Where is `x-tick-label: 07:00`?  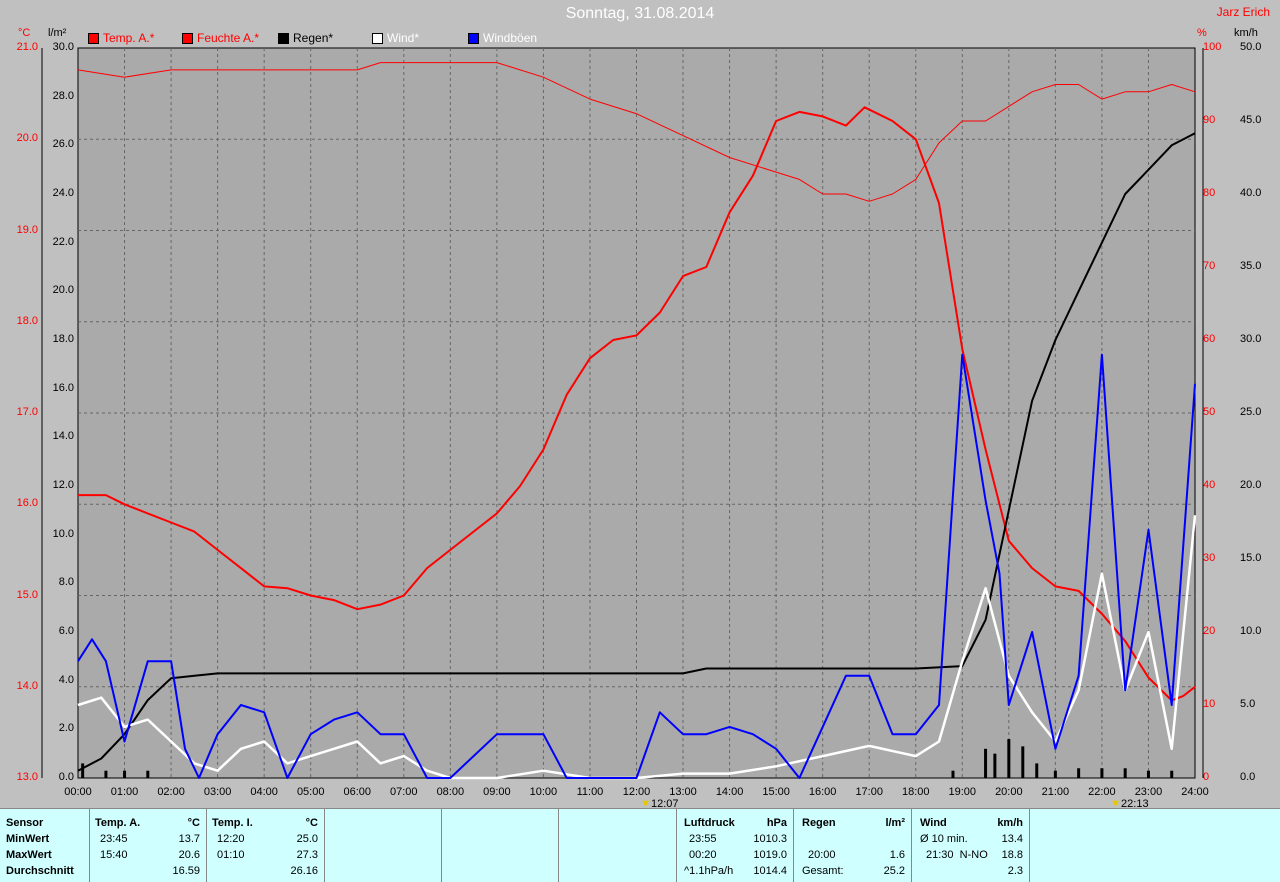 x-tick-label: 07:00 is located at coordinates (404, 792).